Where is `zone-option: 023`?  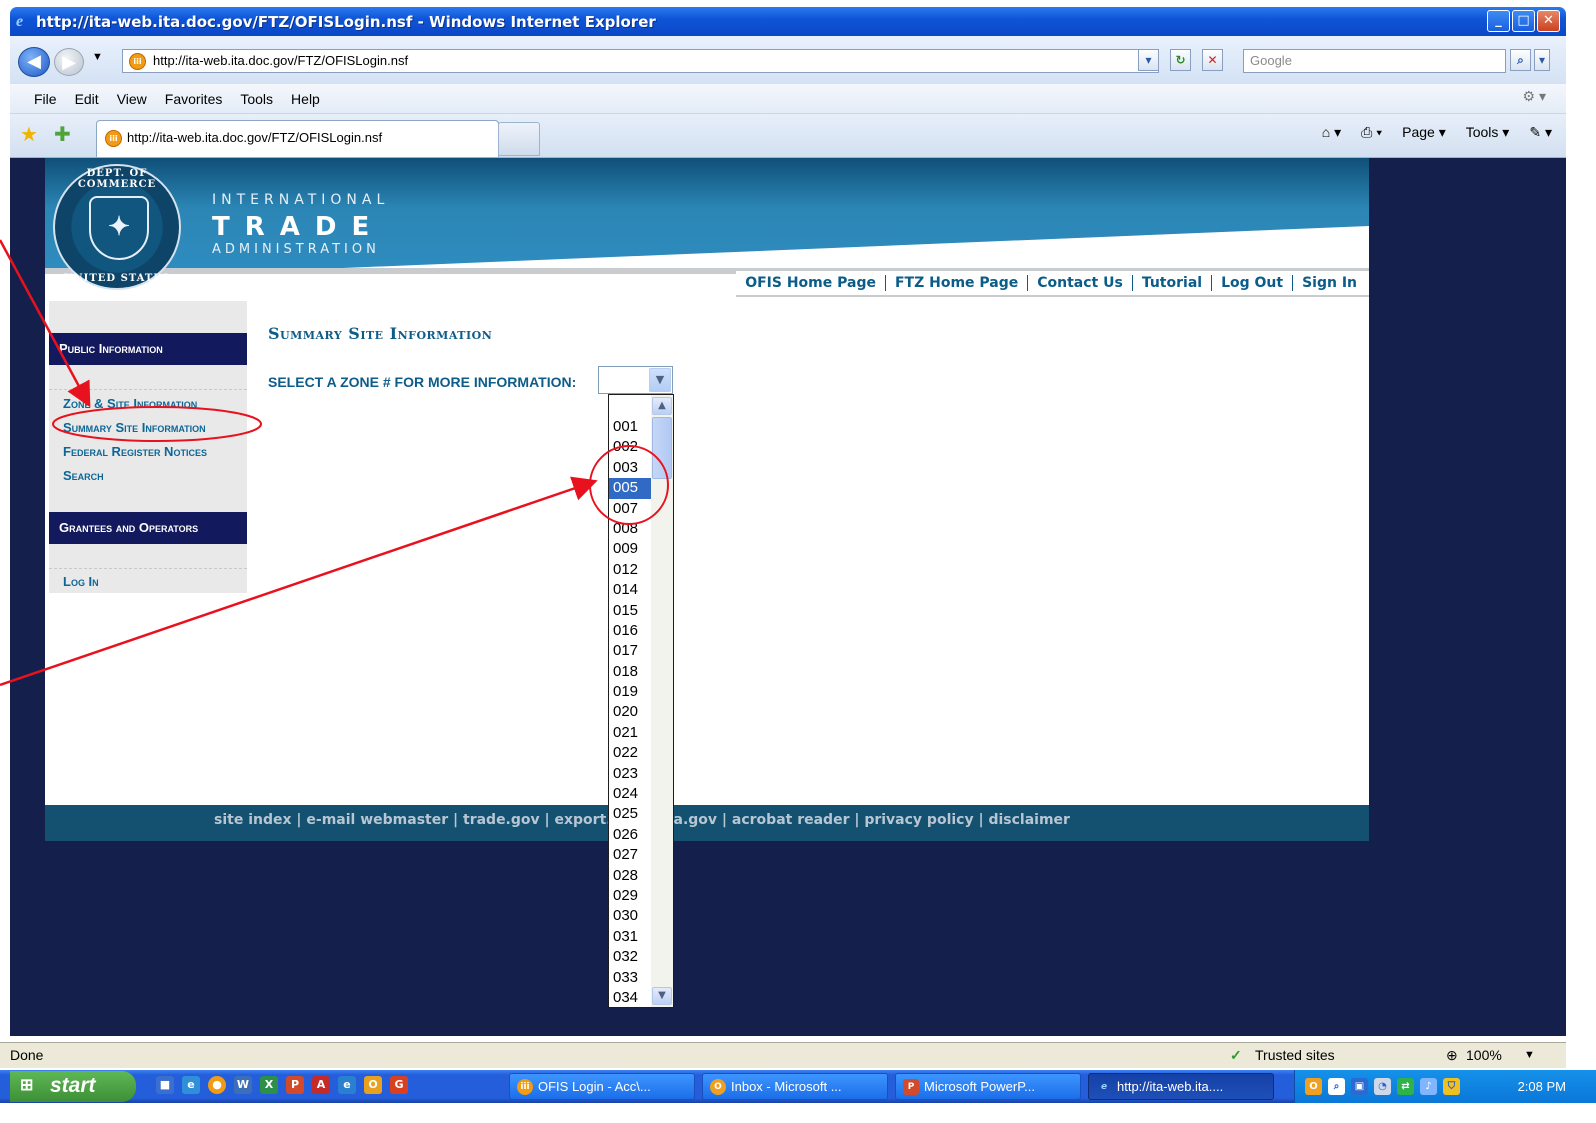
zone-option: 023 is located at coordinates (630, 774).